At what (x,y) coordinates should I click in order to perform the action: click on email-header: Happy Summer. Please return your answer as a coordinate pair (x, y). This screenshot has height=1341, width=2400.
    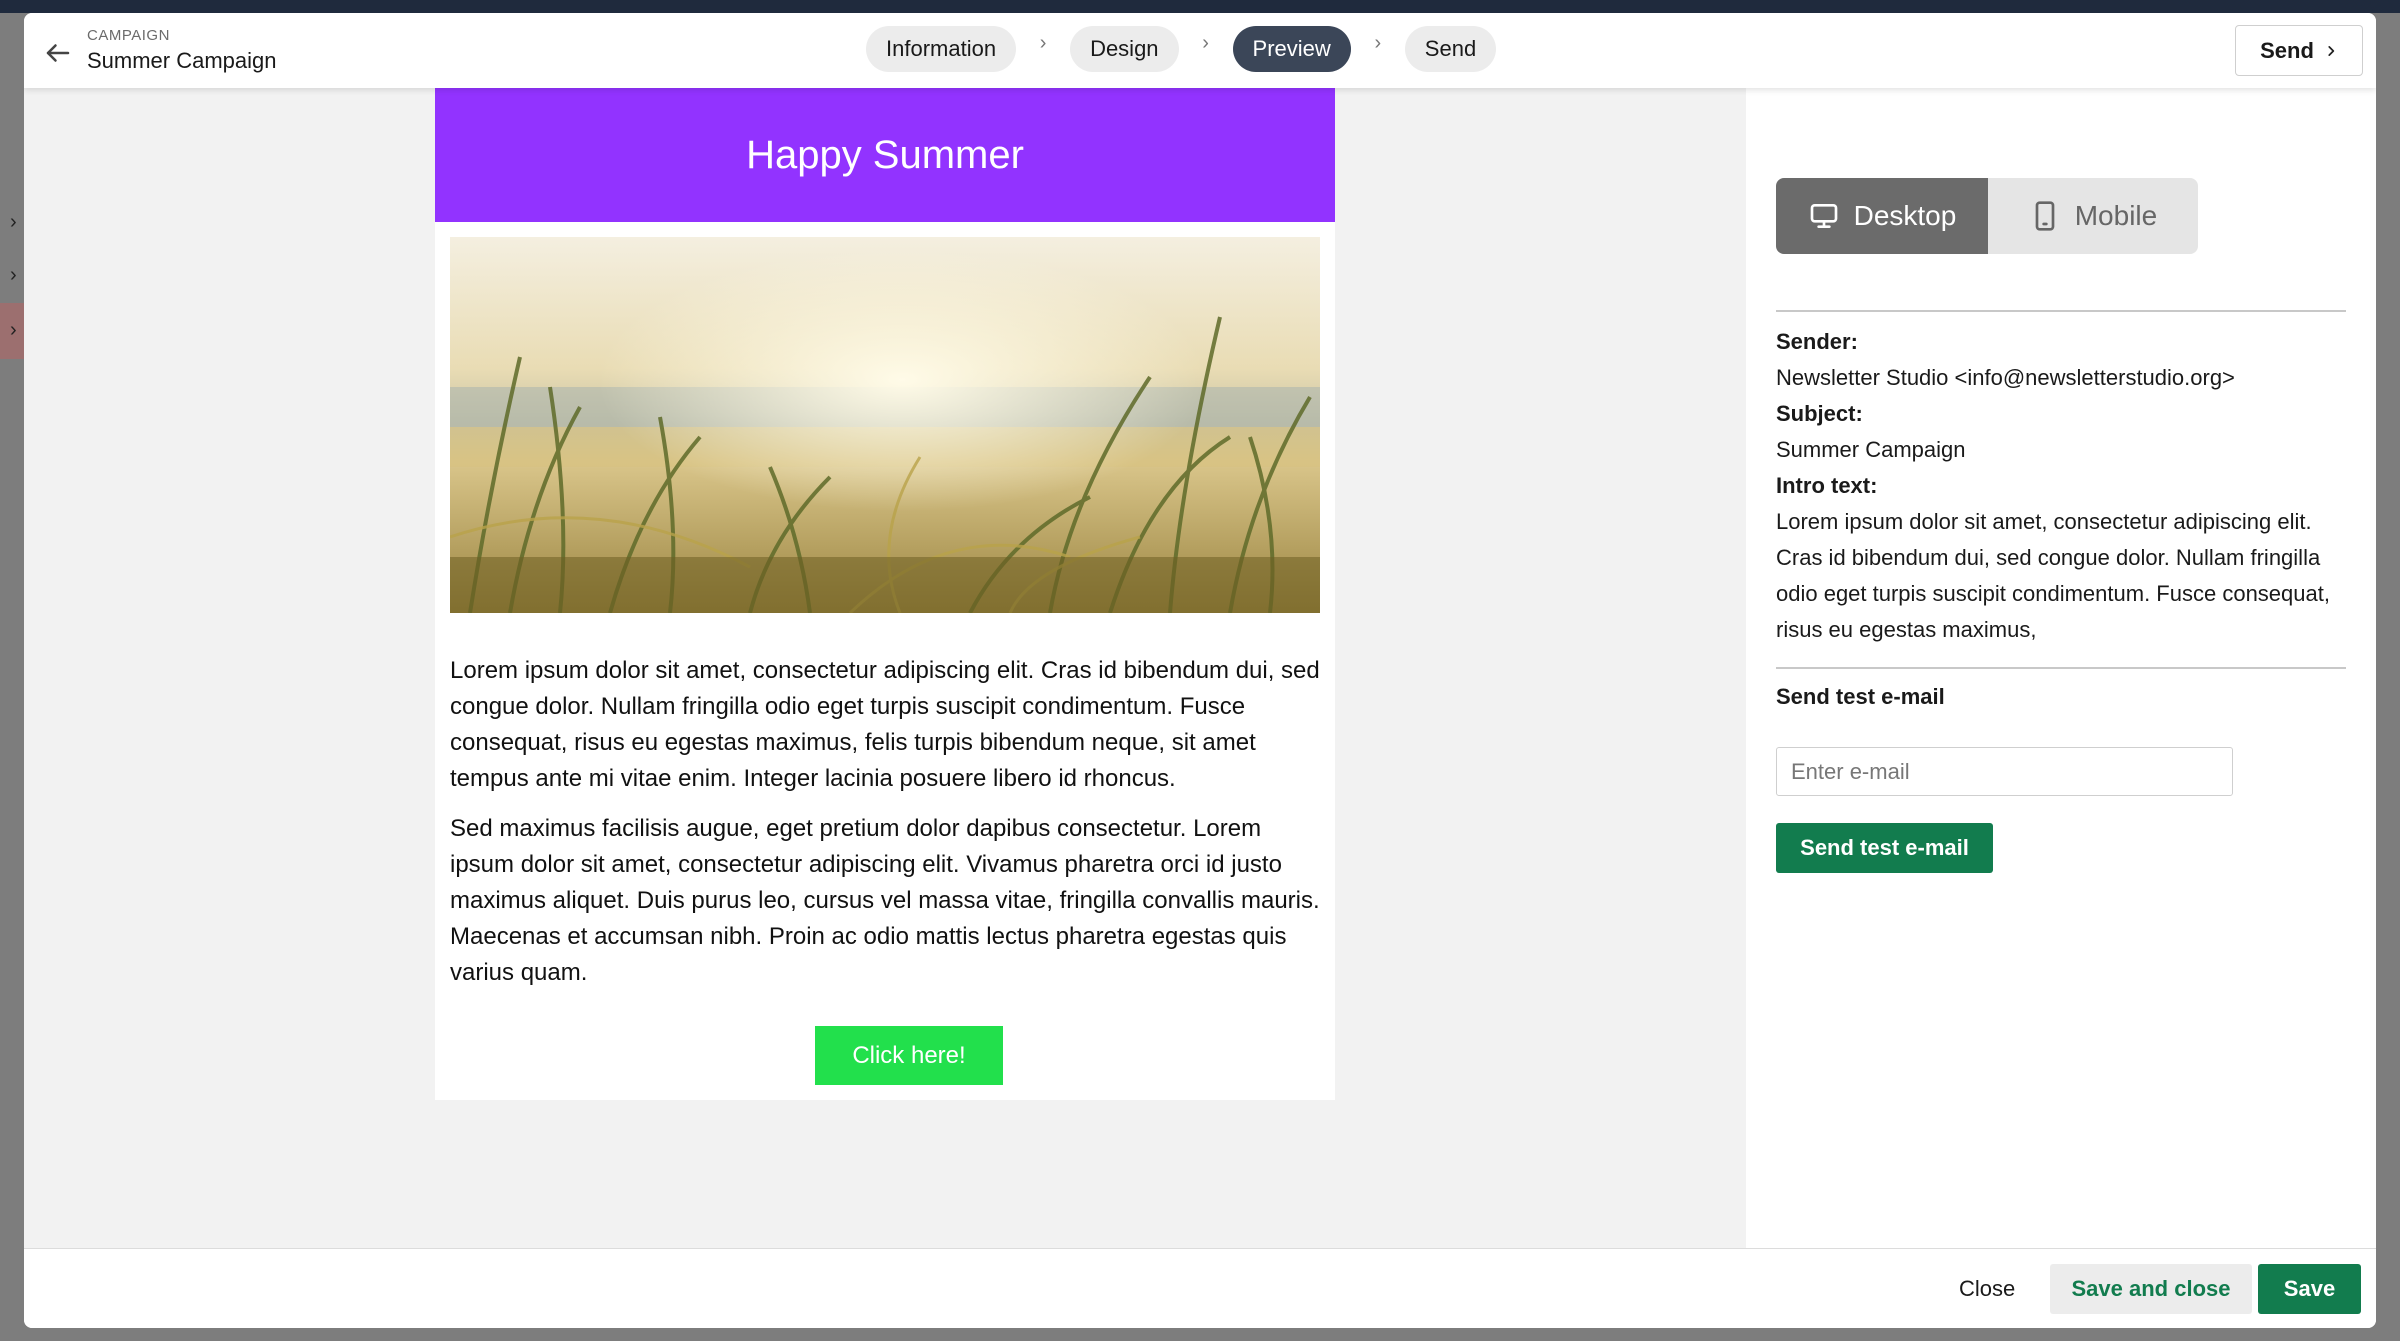
    Looking at the image, I should click on (885, 155).